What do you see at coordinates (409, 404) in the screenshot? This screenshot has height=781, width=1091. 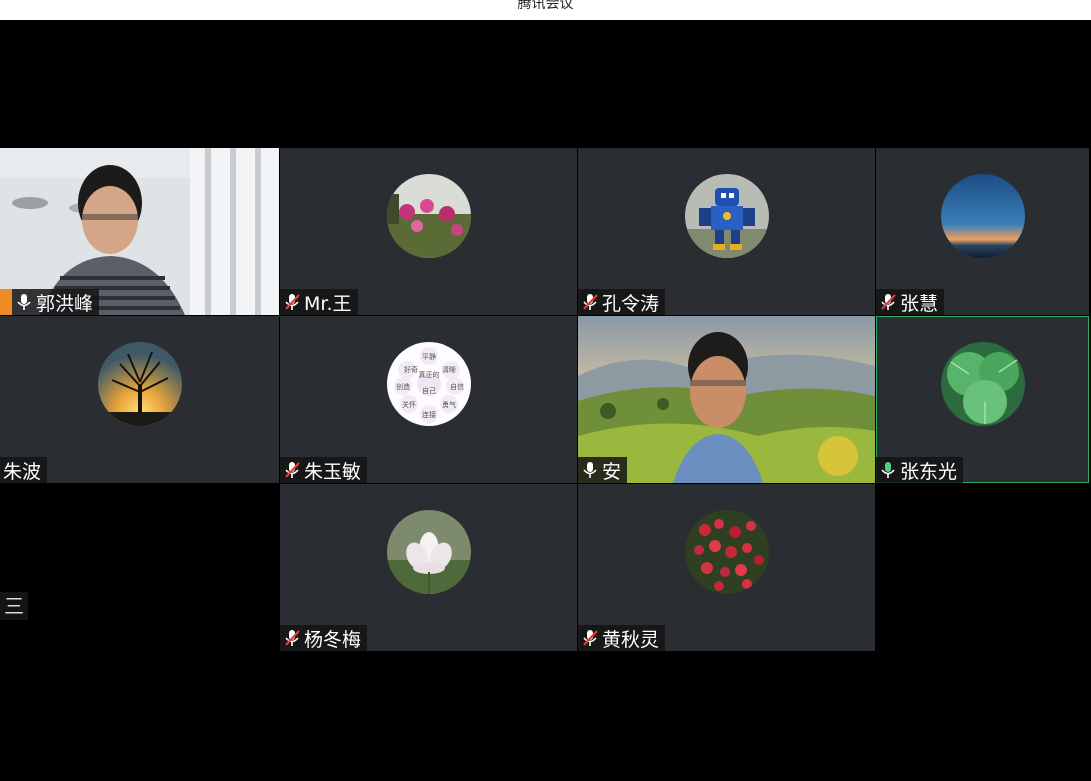 I see `avatar-word: 关怀` at bounding box center [409, 404].